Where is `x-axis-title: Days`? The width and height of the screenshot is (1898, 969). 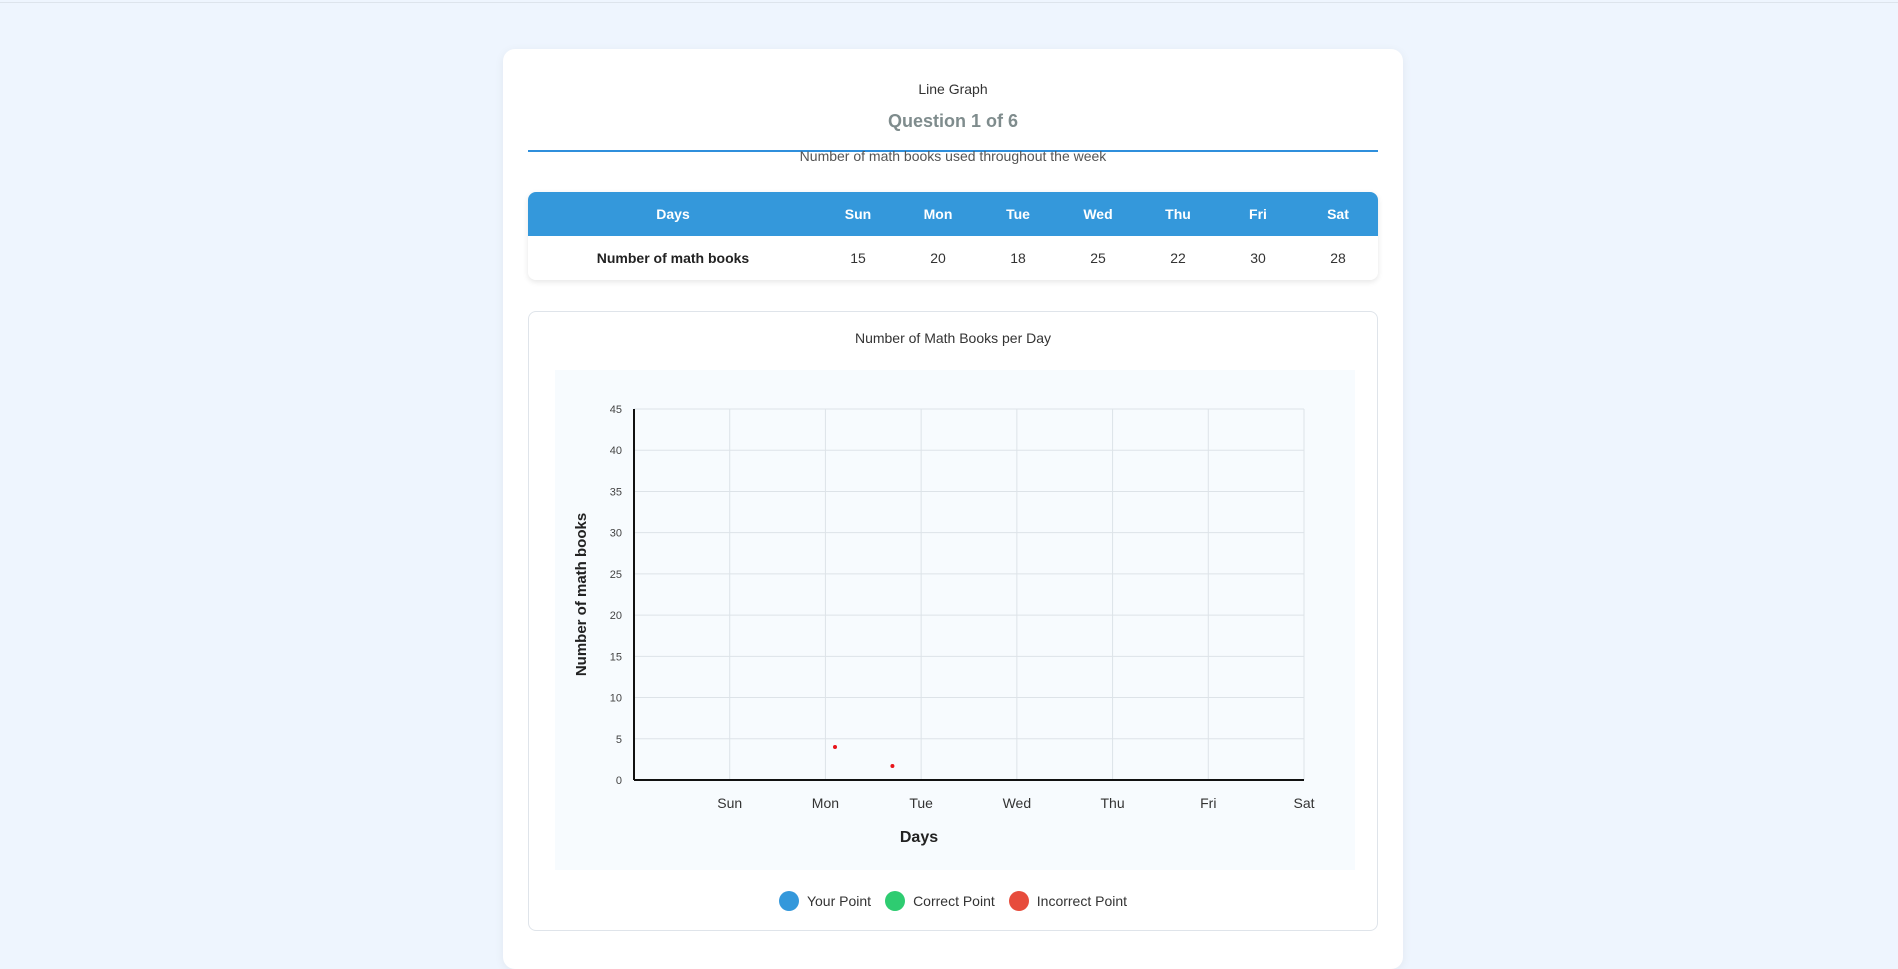
x-axis-title: Days is located at coordinates (919, 837).